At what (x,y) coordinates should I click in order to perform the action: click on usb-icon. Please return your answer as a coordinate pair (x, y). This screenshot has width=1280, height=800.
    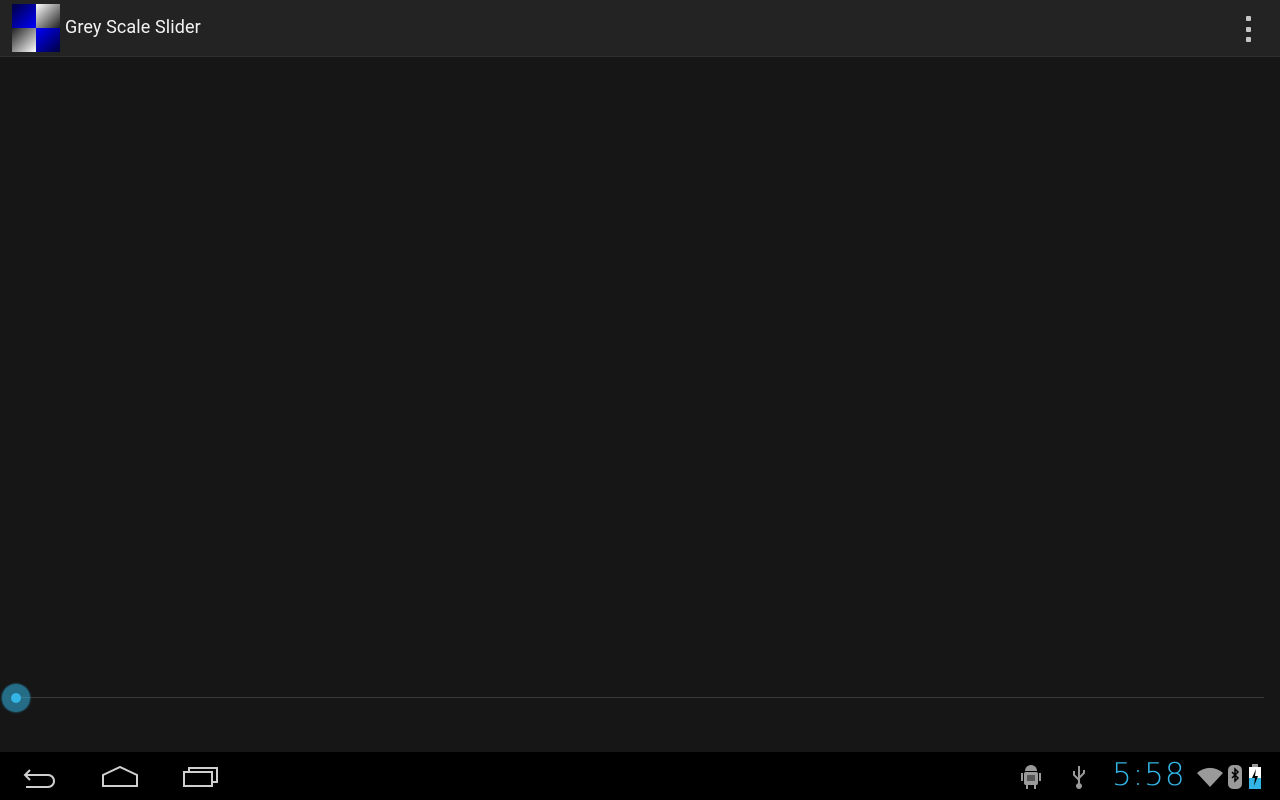
    Looking at the image, I should click on (1079, 777).